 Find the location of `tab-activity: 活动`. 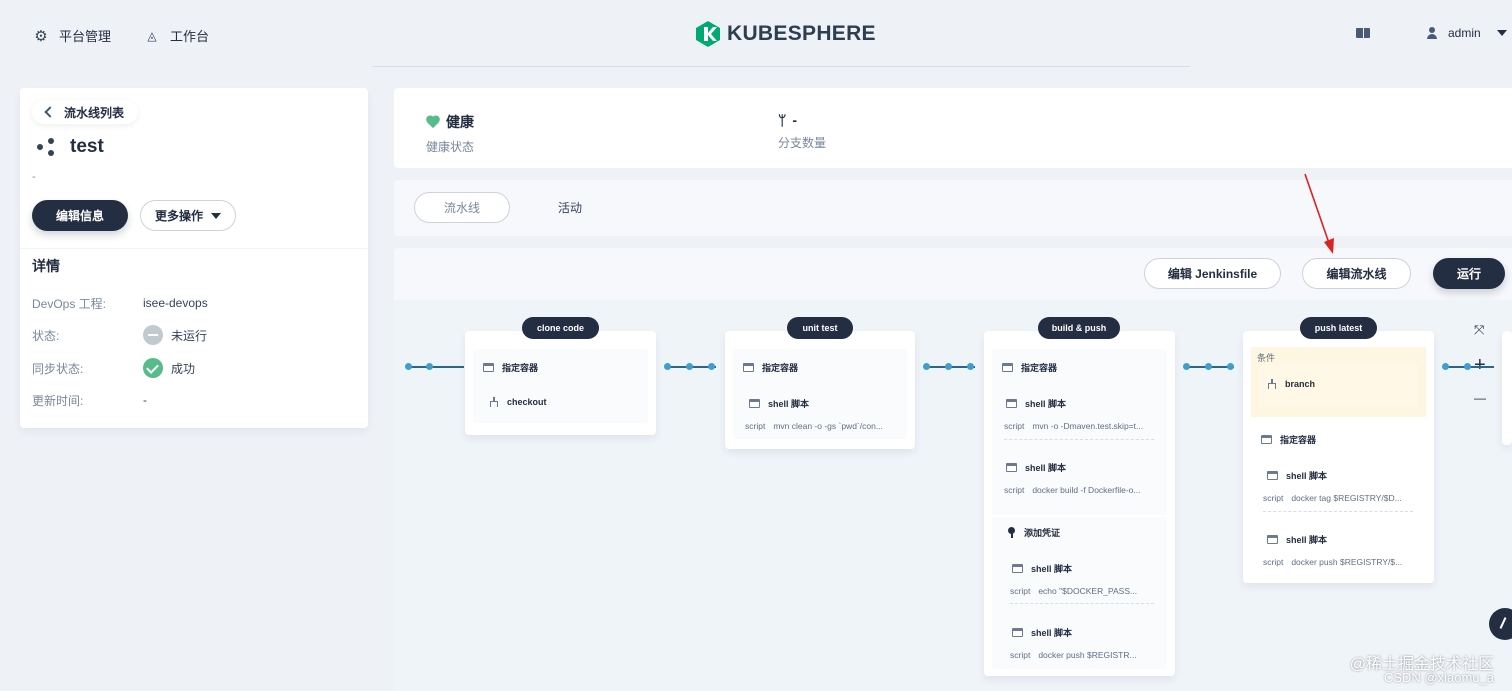

tab-activity: 活动 is located at coordinates (570, 207).